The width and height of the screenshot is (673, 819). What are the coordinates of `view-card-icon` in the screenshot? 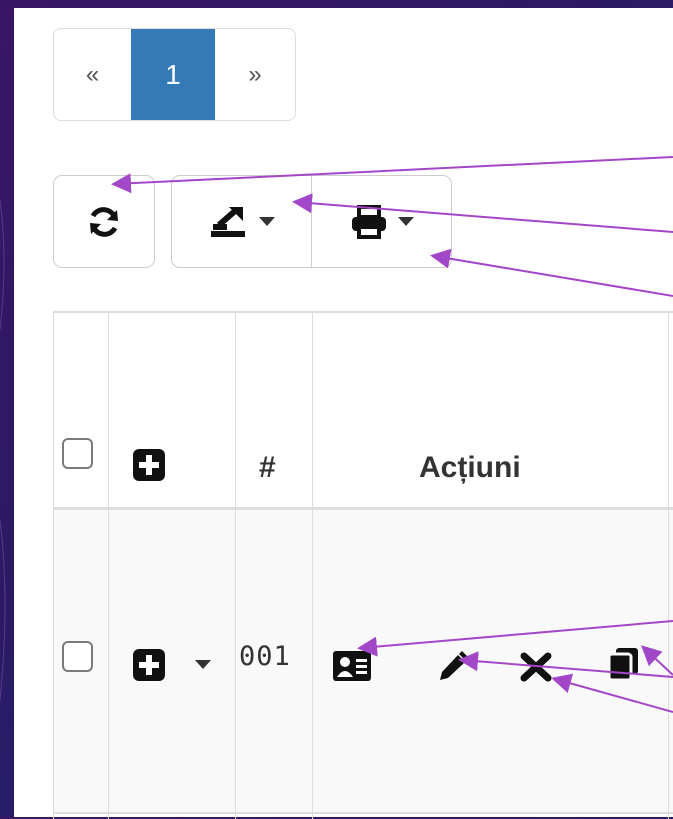 It's located at (352, 666).